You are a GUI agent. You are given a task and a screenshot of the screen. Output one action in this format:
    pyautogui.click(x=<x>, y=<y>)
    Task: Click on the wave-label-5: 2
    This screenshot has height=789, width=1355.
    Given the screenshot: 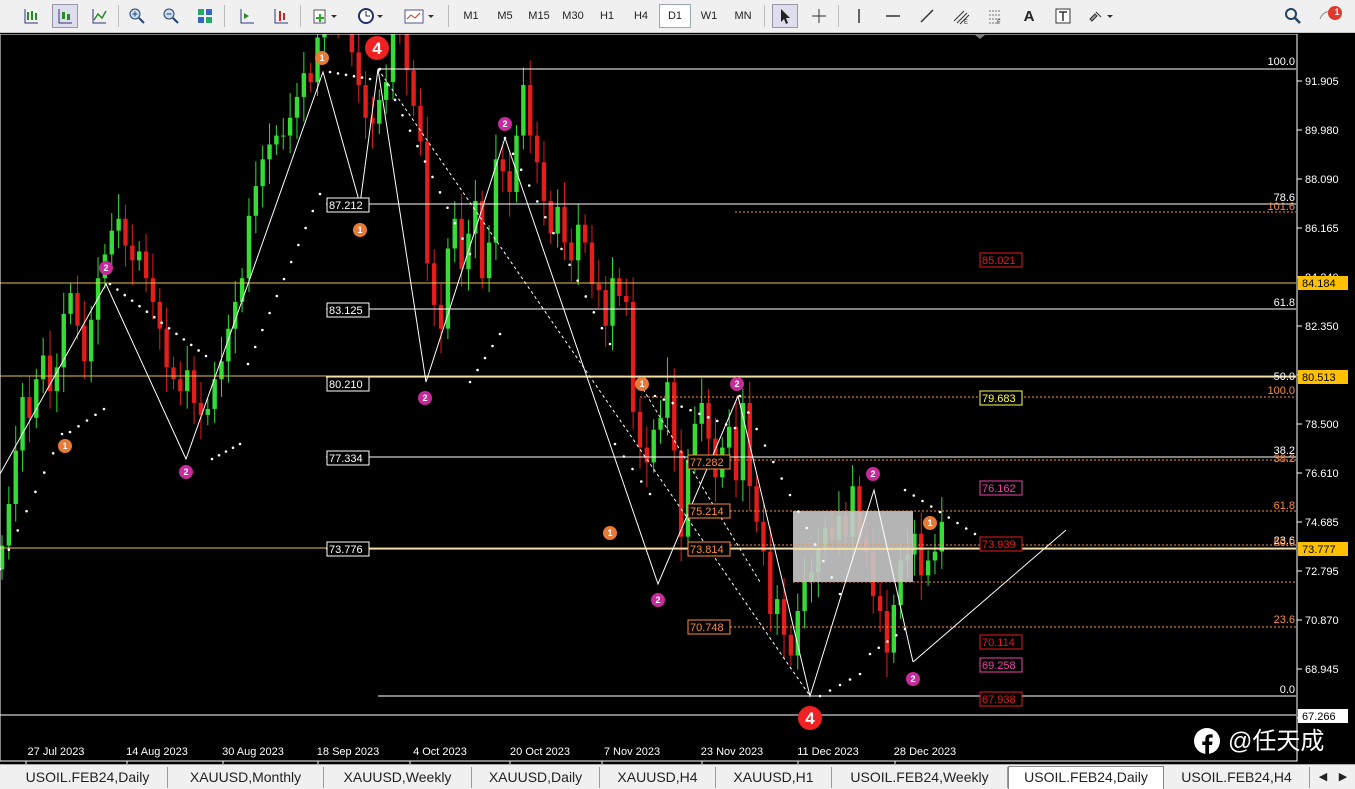 What is the action you would take?
    pyautogui.click(x=424, y=398)
    